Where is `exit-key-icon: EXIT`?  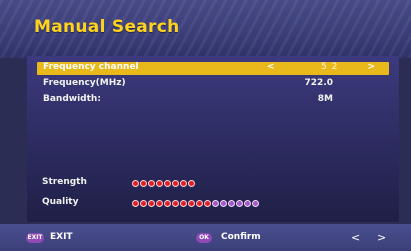
exit-key-icon: EXIT is located at coordinates (35, 238).